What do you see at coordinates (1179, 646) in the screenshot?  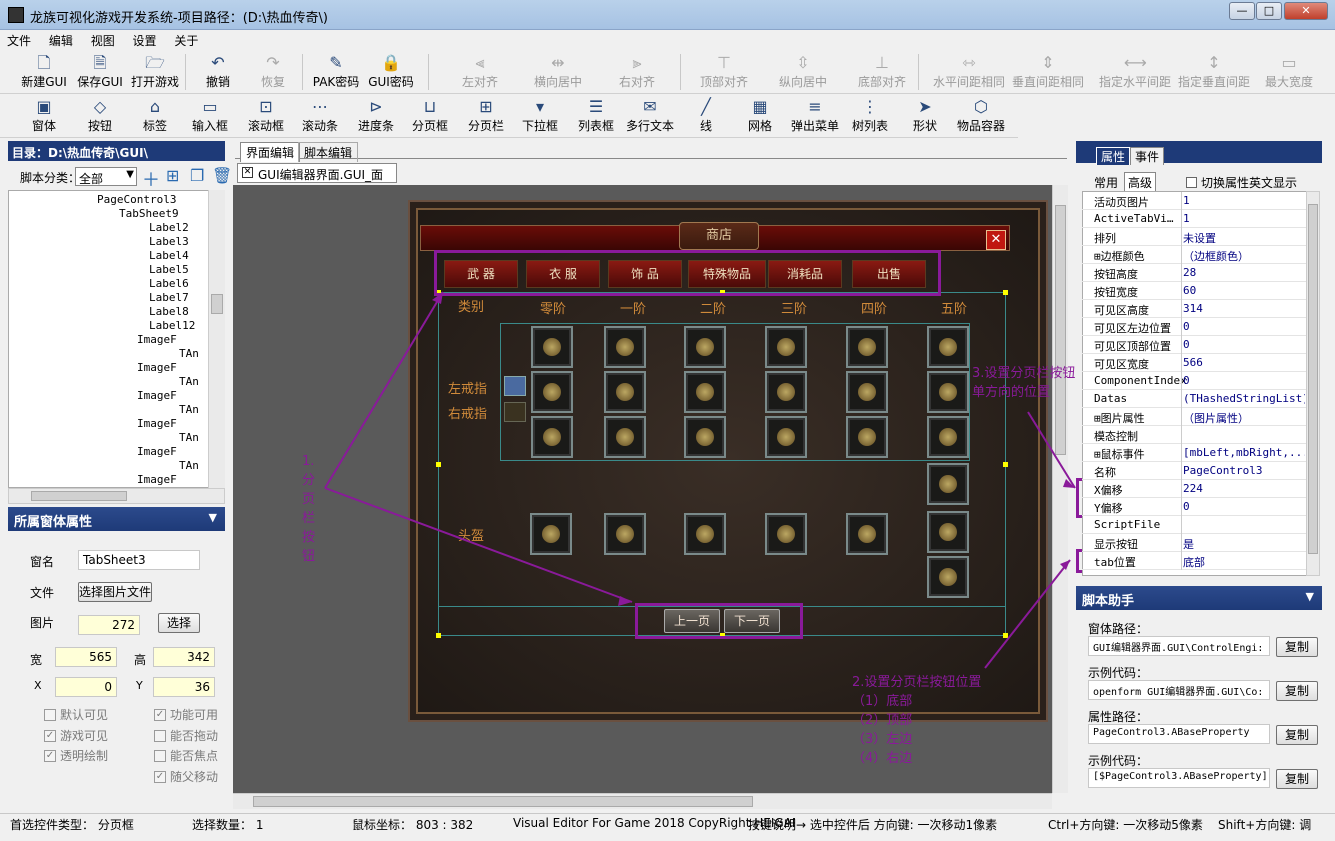 I see `helper-value-field: GUI编辑器界面.GUI\ControlEngi:` at bounding box center [1179, 646].